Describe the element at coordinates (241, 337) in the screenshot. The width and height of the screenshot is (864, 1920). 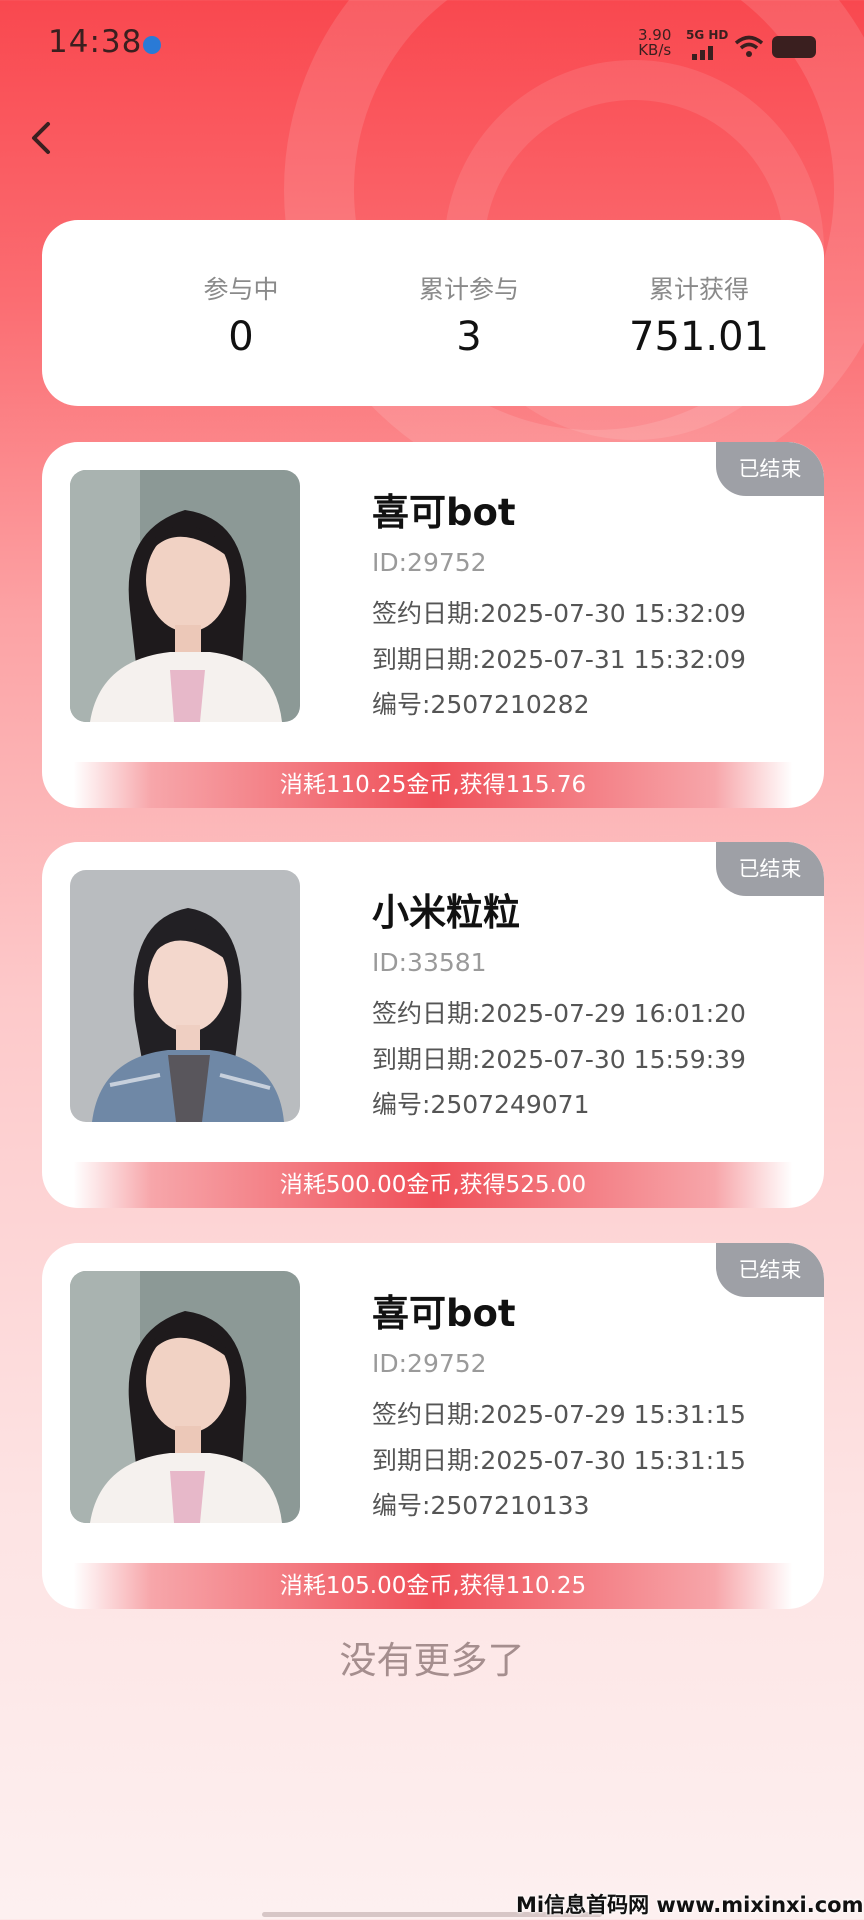
I see `stat-value: 0` at that location.